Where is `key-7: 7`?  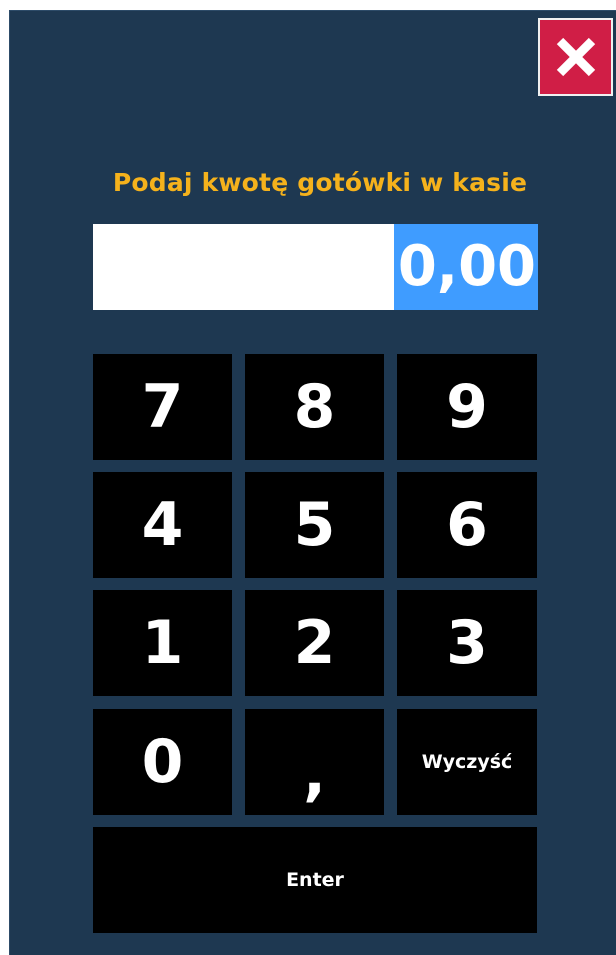 key-7: 7 is located at coordinates (162, 407).